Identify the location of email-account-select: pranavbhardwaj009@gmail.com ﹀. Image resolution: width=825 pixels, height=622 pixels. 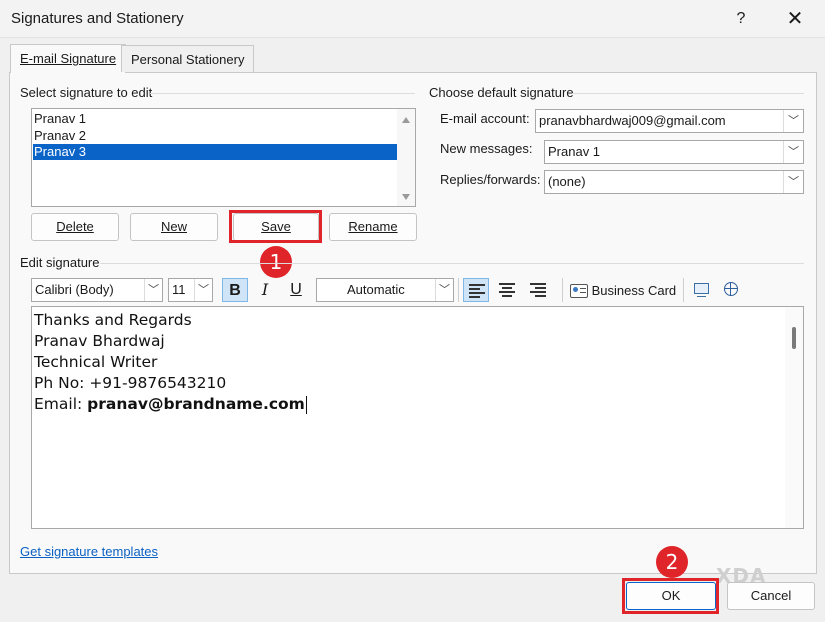
(669, 121).